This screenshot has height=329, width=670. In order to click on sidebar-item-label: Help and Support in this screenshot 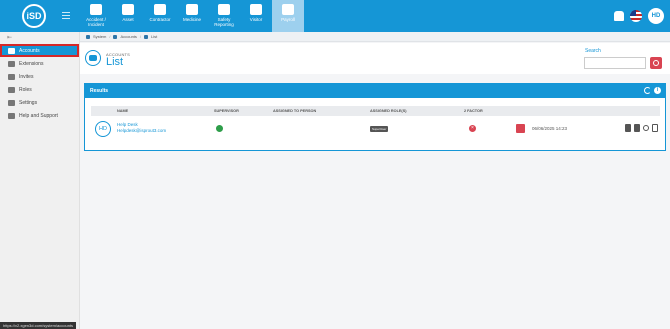, I will do `click(38, 115)`.